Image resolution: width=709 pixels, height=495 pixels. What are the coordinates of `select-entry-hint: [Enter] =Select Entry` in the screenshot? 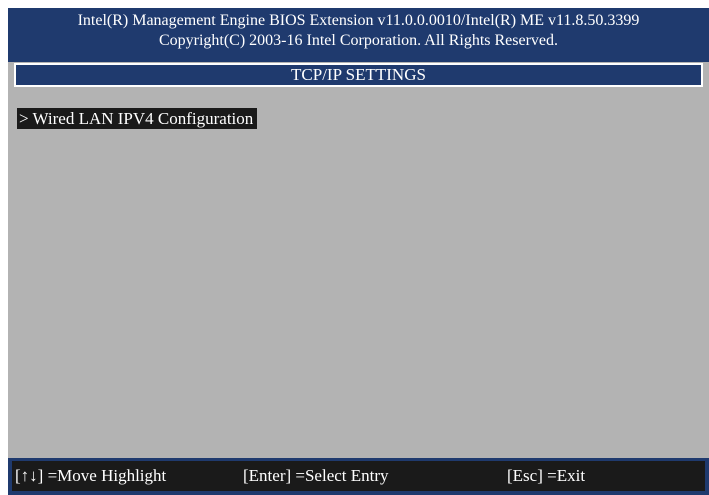 It's located at (316, 476).